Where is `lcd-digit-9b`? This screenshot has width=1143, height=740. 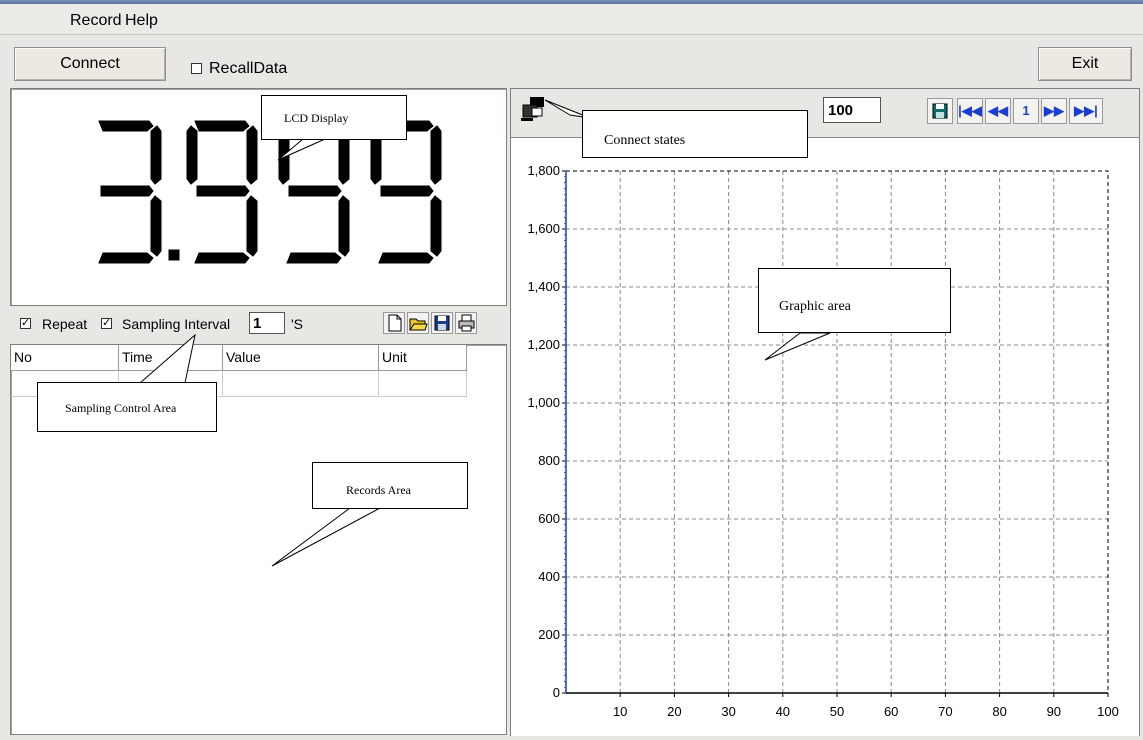
lcd-digit-9b is located at coordinates (314, 192).